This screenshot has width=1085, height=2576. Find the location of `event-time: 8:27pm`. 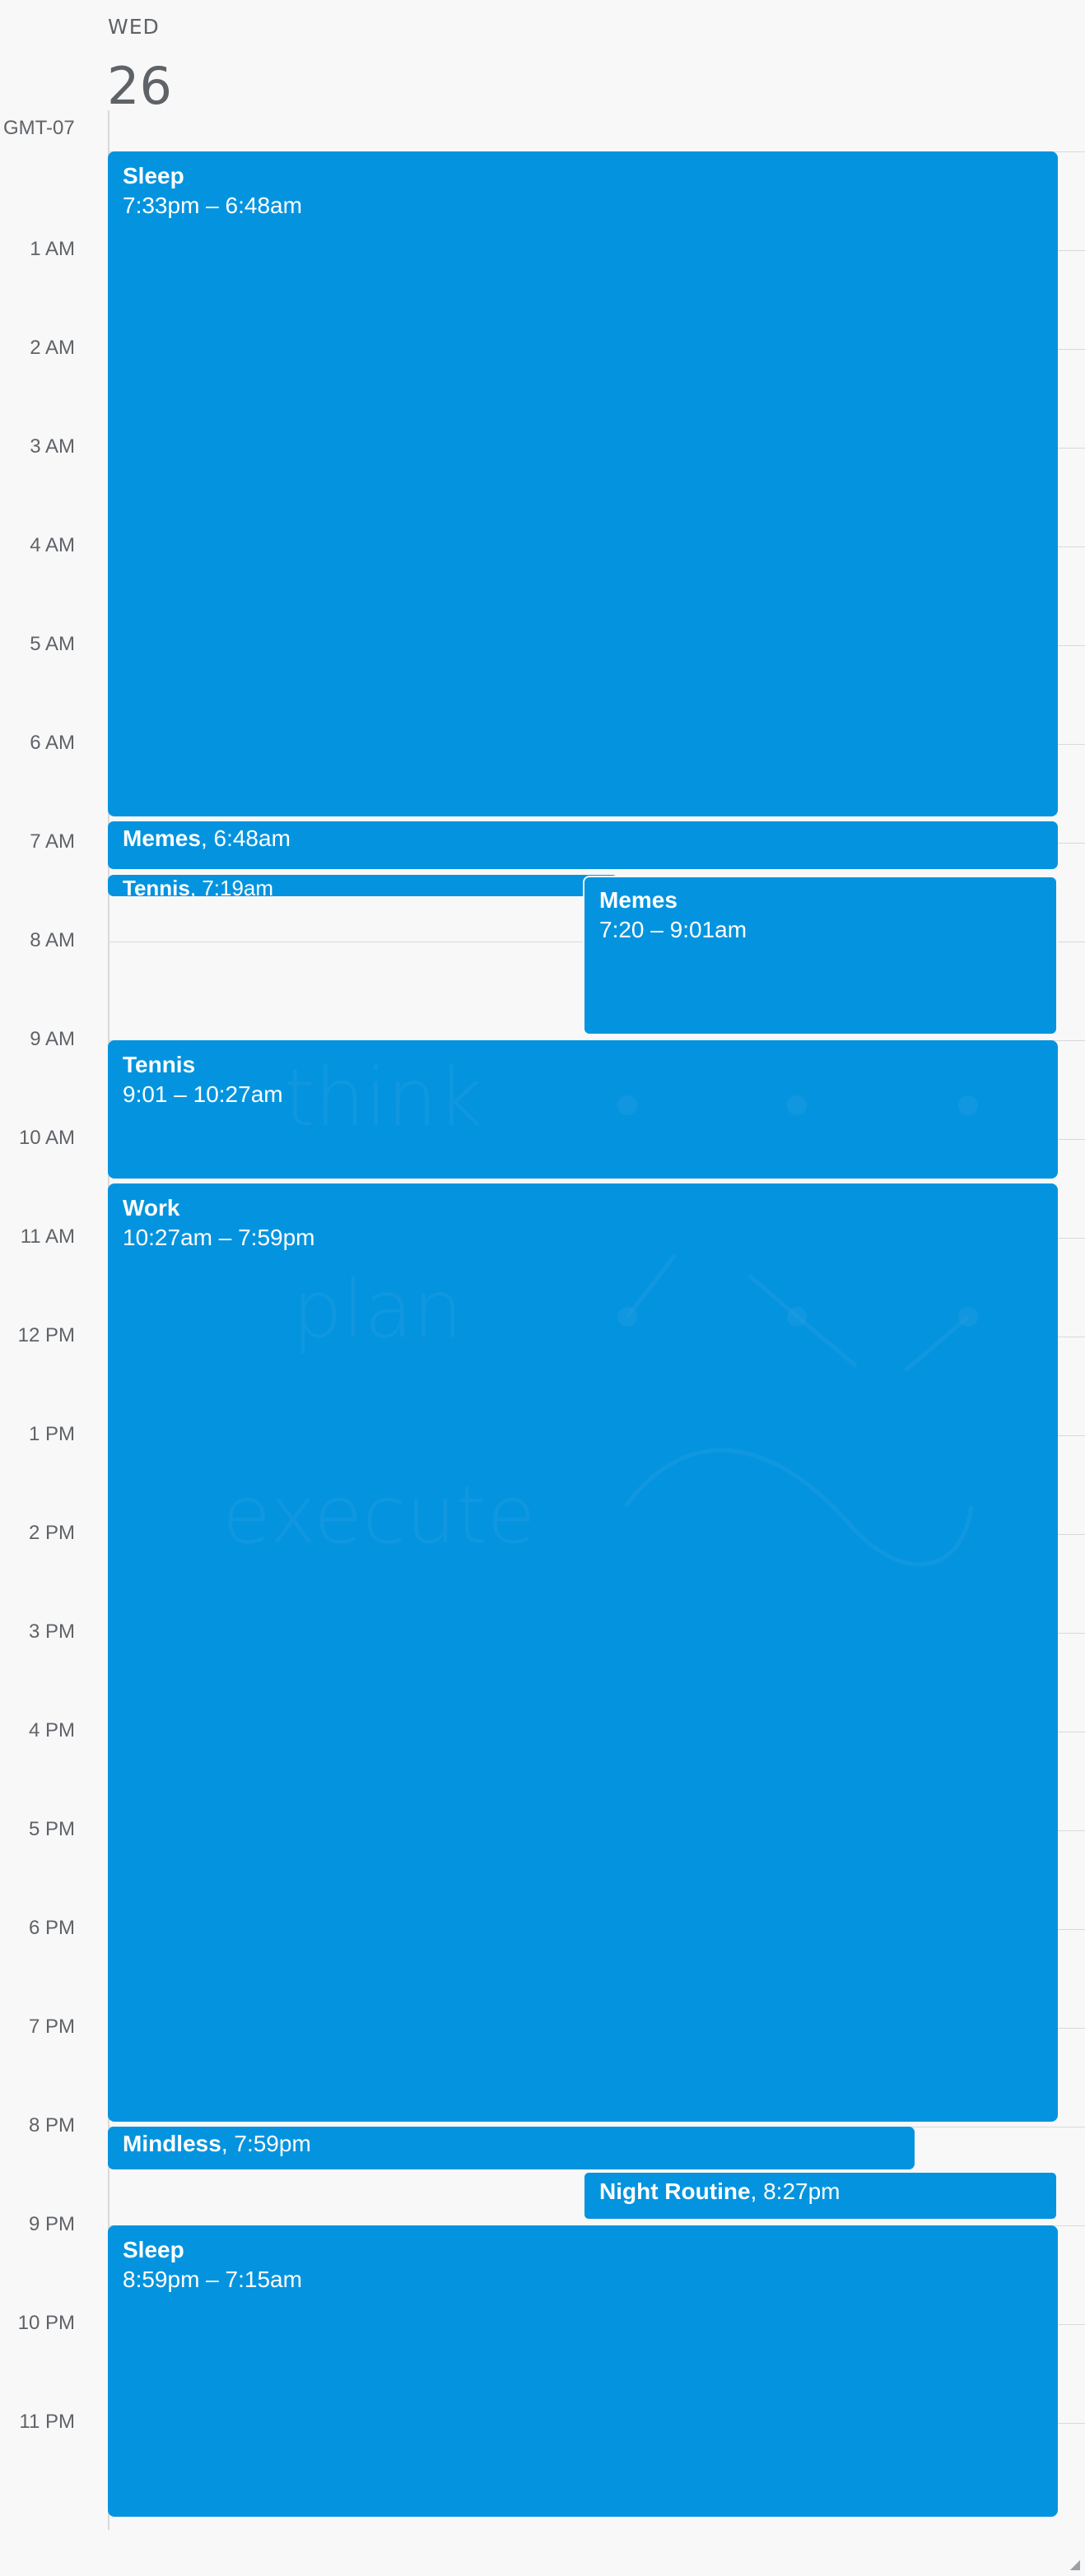

event-time: 8:27pm is located at coordinates (802, 2191).